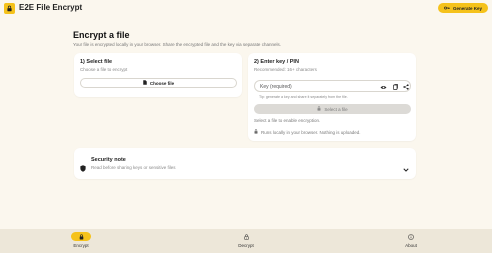  Describe the element at coordinates (406, 168) in the screenshot. I see `chevron-down-icon` at that location.